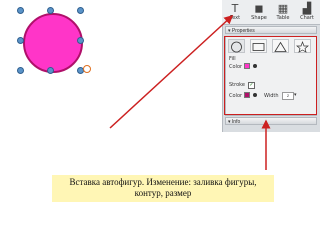 The width and height of the screenshot is (320, 240). What do you see at coordinates (163, 193) in the screenshot?
I see `caption-line-2: контур, размер` at bounding box center [163, 193].